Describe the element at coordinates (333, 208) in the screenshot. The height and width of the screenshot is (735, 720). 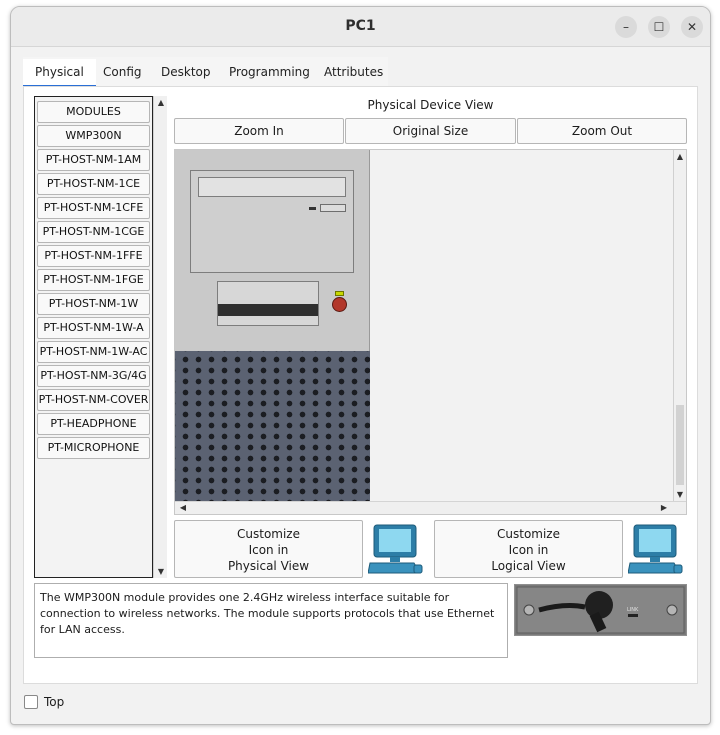
I see `eject-button` at that location.